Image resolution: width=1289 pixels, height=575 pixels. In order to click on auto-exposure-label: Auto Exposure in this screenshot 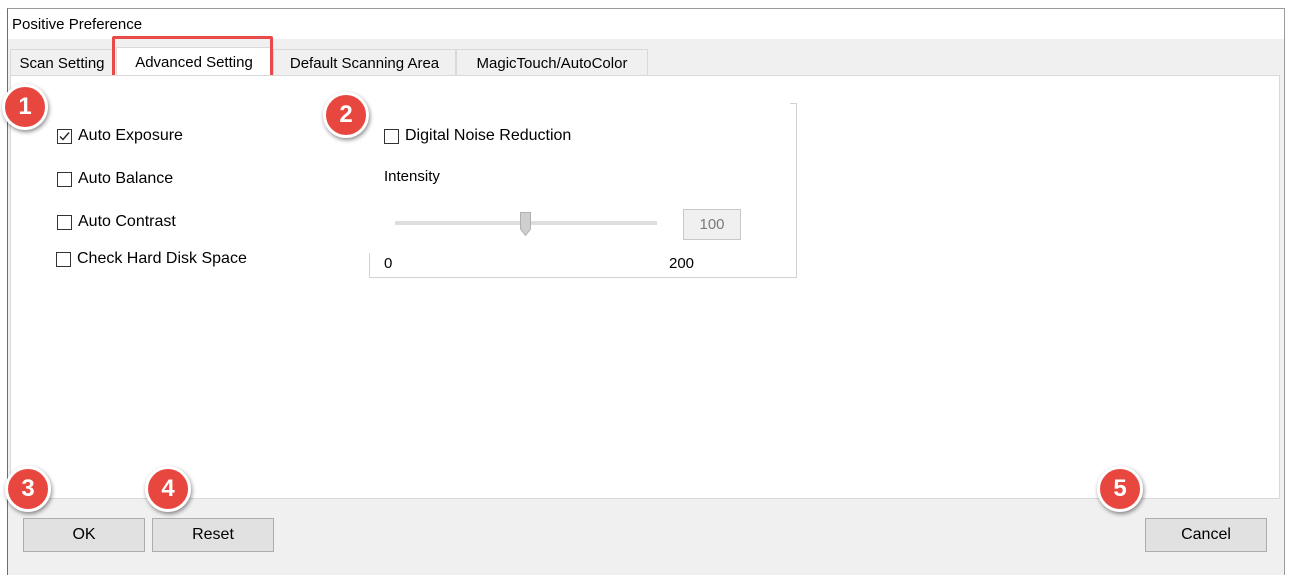, I will do `click(130, 135)`.